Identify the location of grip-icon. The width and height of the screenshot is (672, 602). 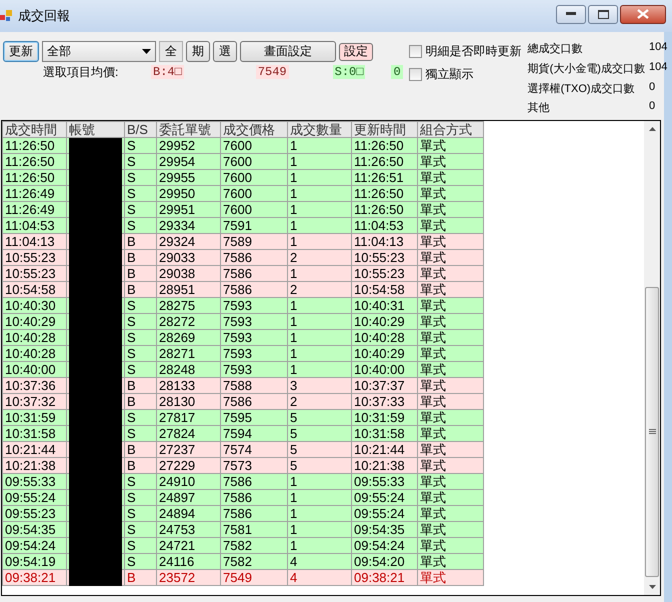
(652, 432).